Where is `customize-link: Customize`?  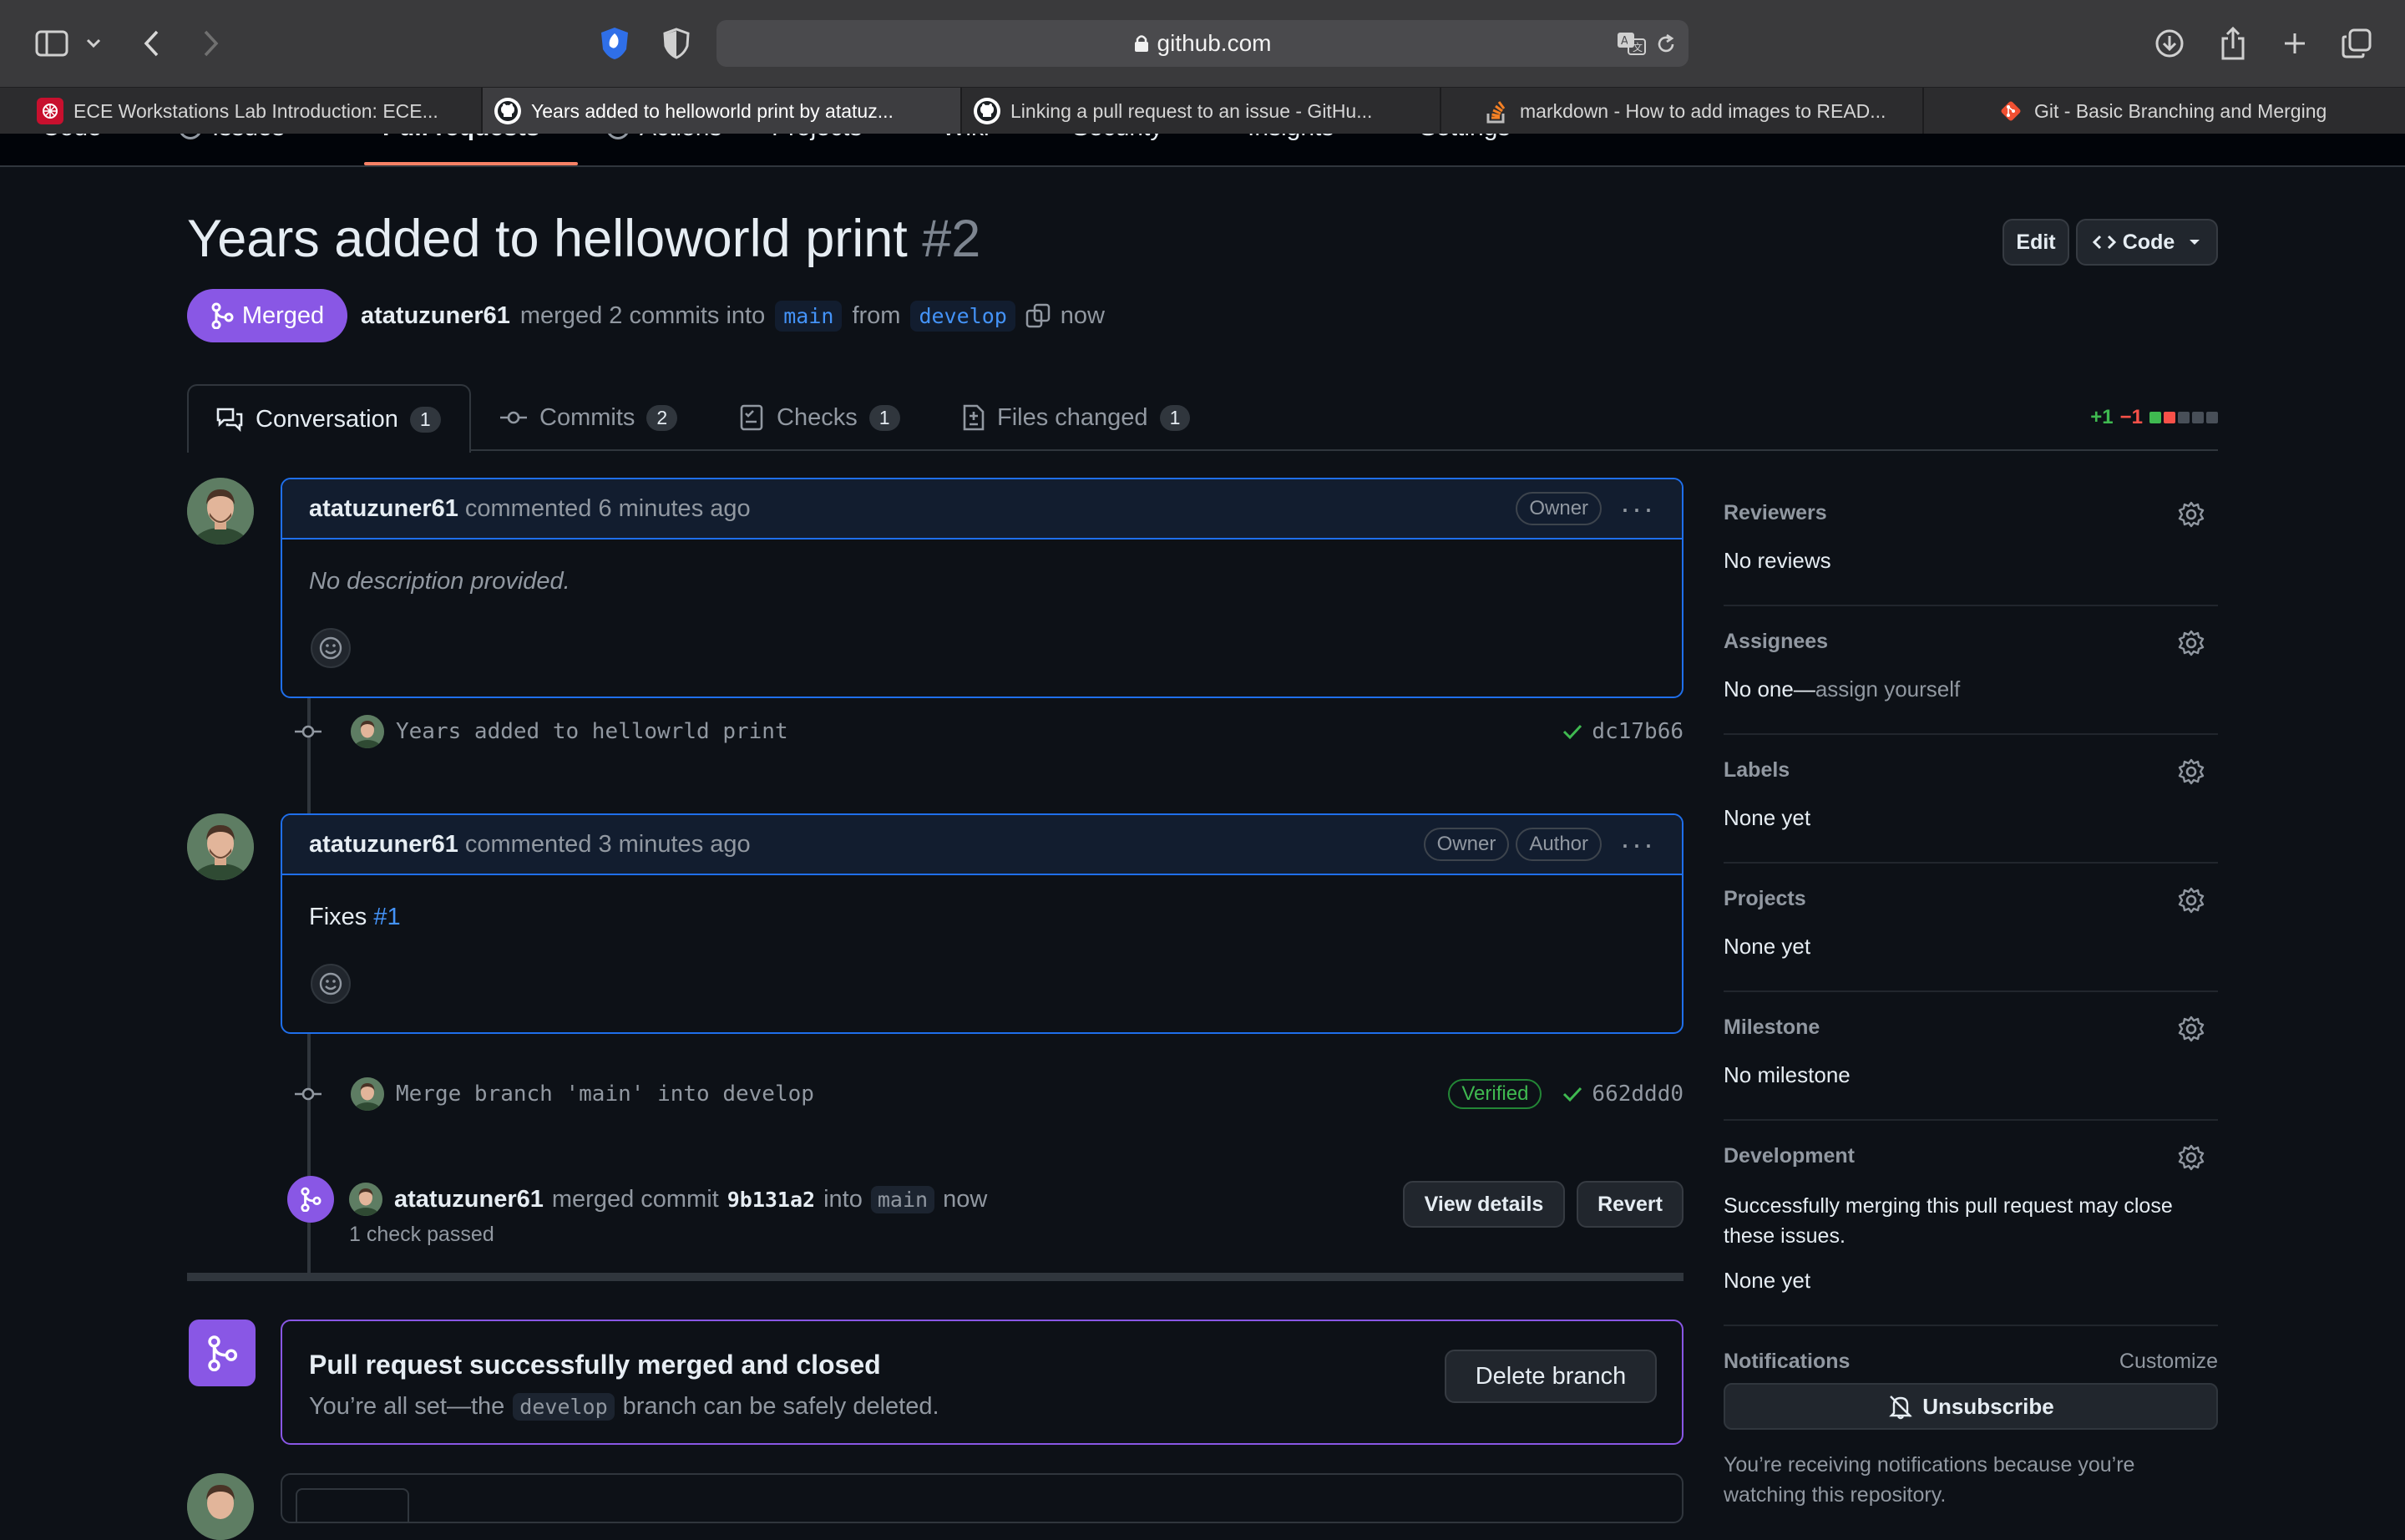 customize-link: Customize is located at coordinates (2168, 1362).